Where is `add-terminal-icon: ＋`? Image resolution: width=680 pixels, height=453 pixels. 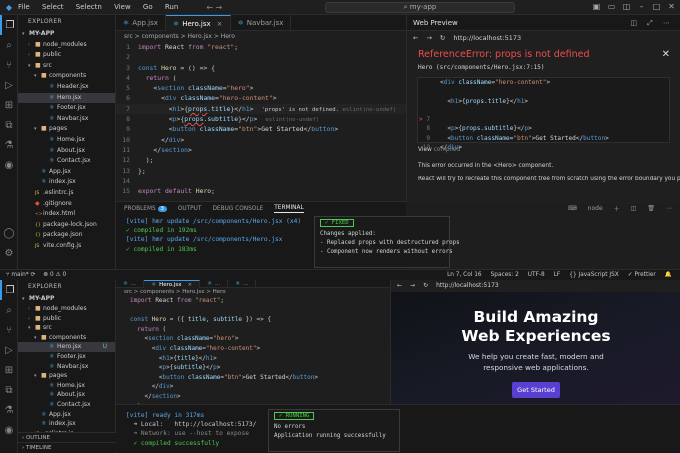 add-terminal-icon: ＋ is located at coordinates (617, 208).